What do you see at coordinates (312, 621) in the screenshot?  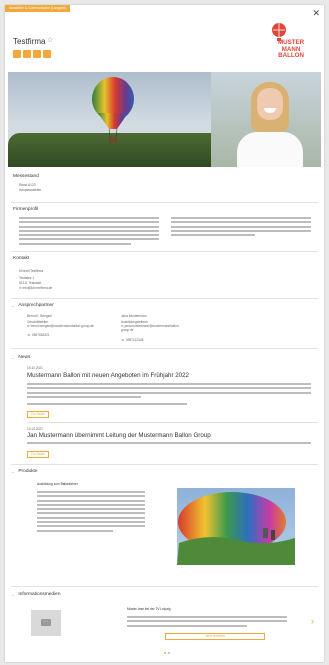 I see `chevron-right-icon: ›` at bounding box center [312, 621].